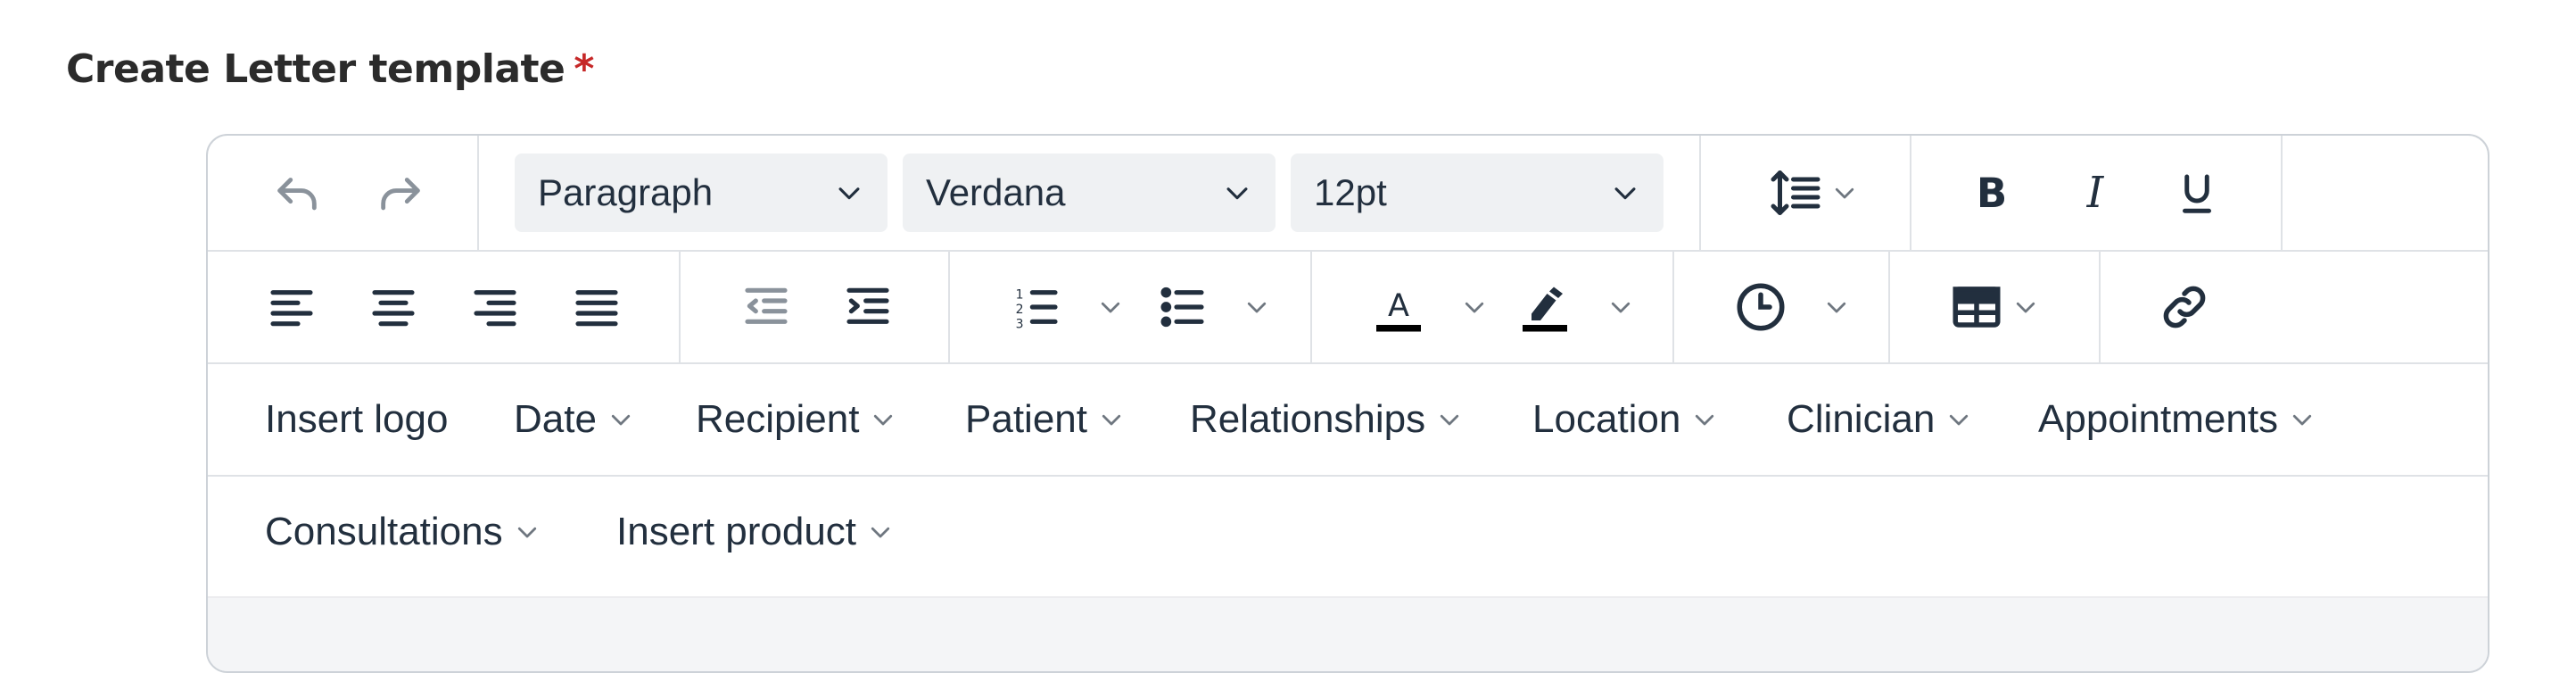 The height and width of the screenshot is (673, 2576). I want to click on bullet-list-icon, so click(1182, 307).